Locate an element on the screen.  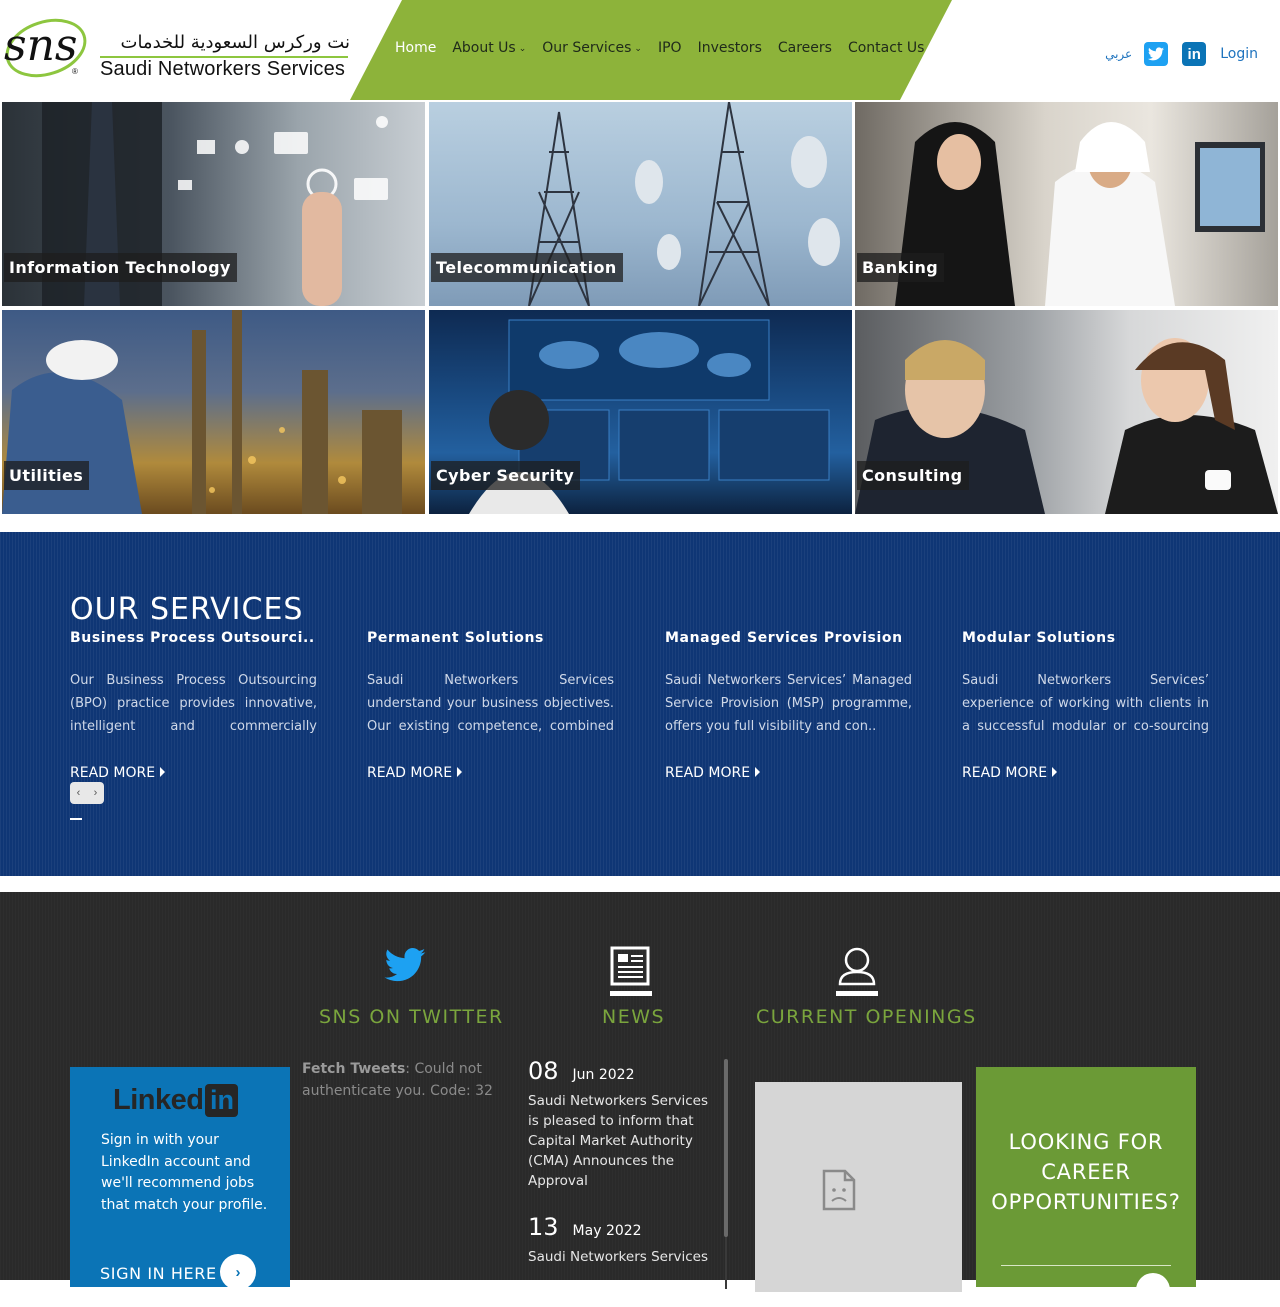
nav-investors: Investors is located at coordinates (730, 48).